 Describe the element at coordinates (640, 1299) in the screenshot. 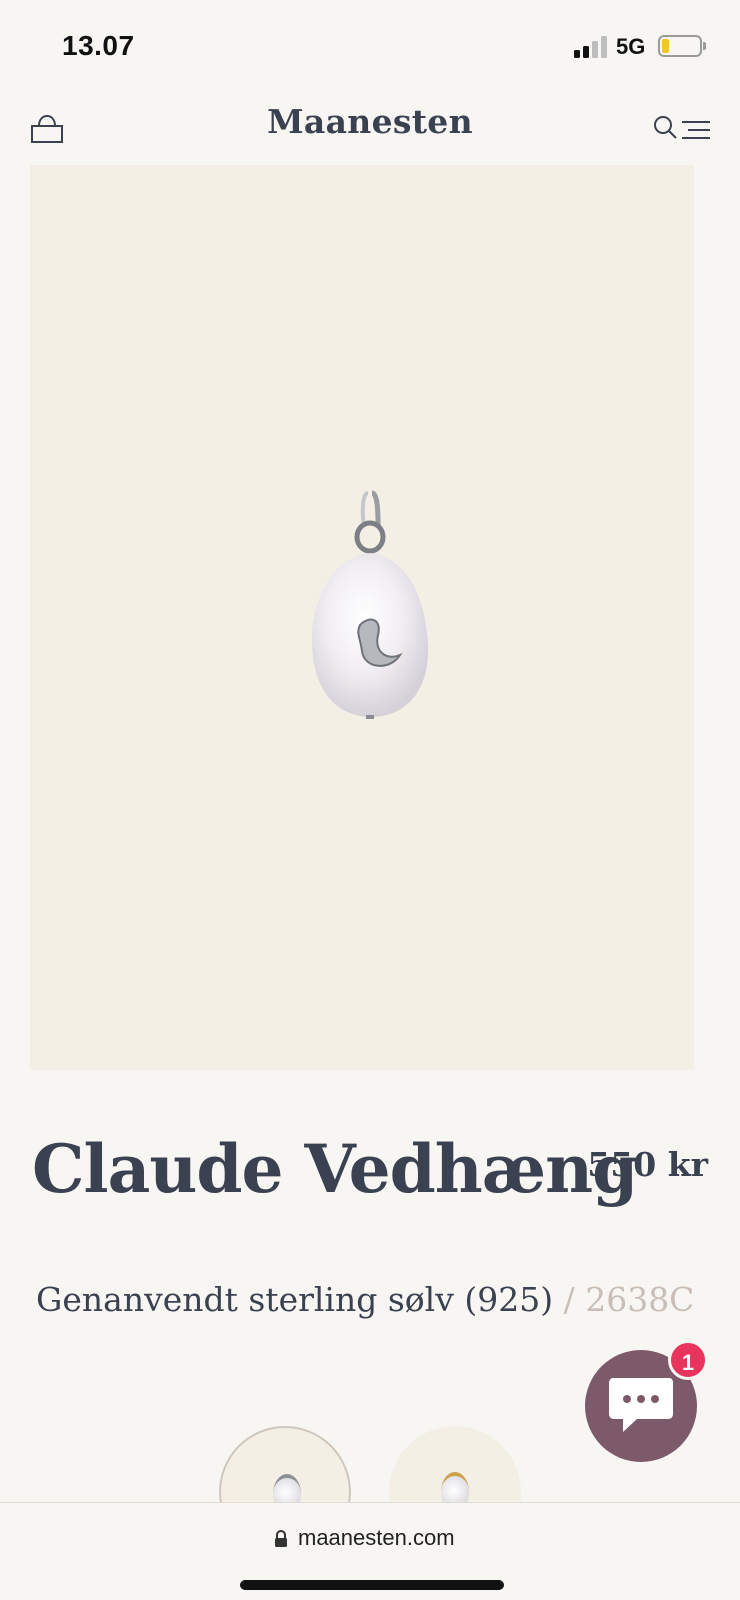

I see `variant-code: 2638C` at that location.